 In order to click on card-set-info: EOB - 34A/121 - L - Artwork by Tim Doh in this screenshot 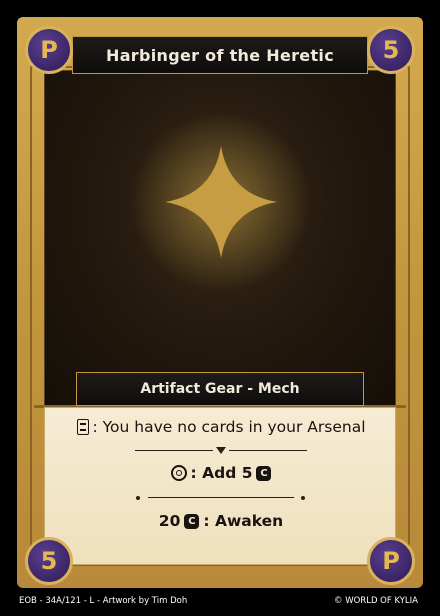, I will do `click(103, 601)`.